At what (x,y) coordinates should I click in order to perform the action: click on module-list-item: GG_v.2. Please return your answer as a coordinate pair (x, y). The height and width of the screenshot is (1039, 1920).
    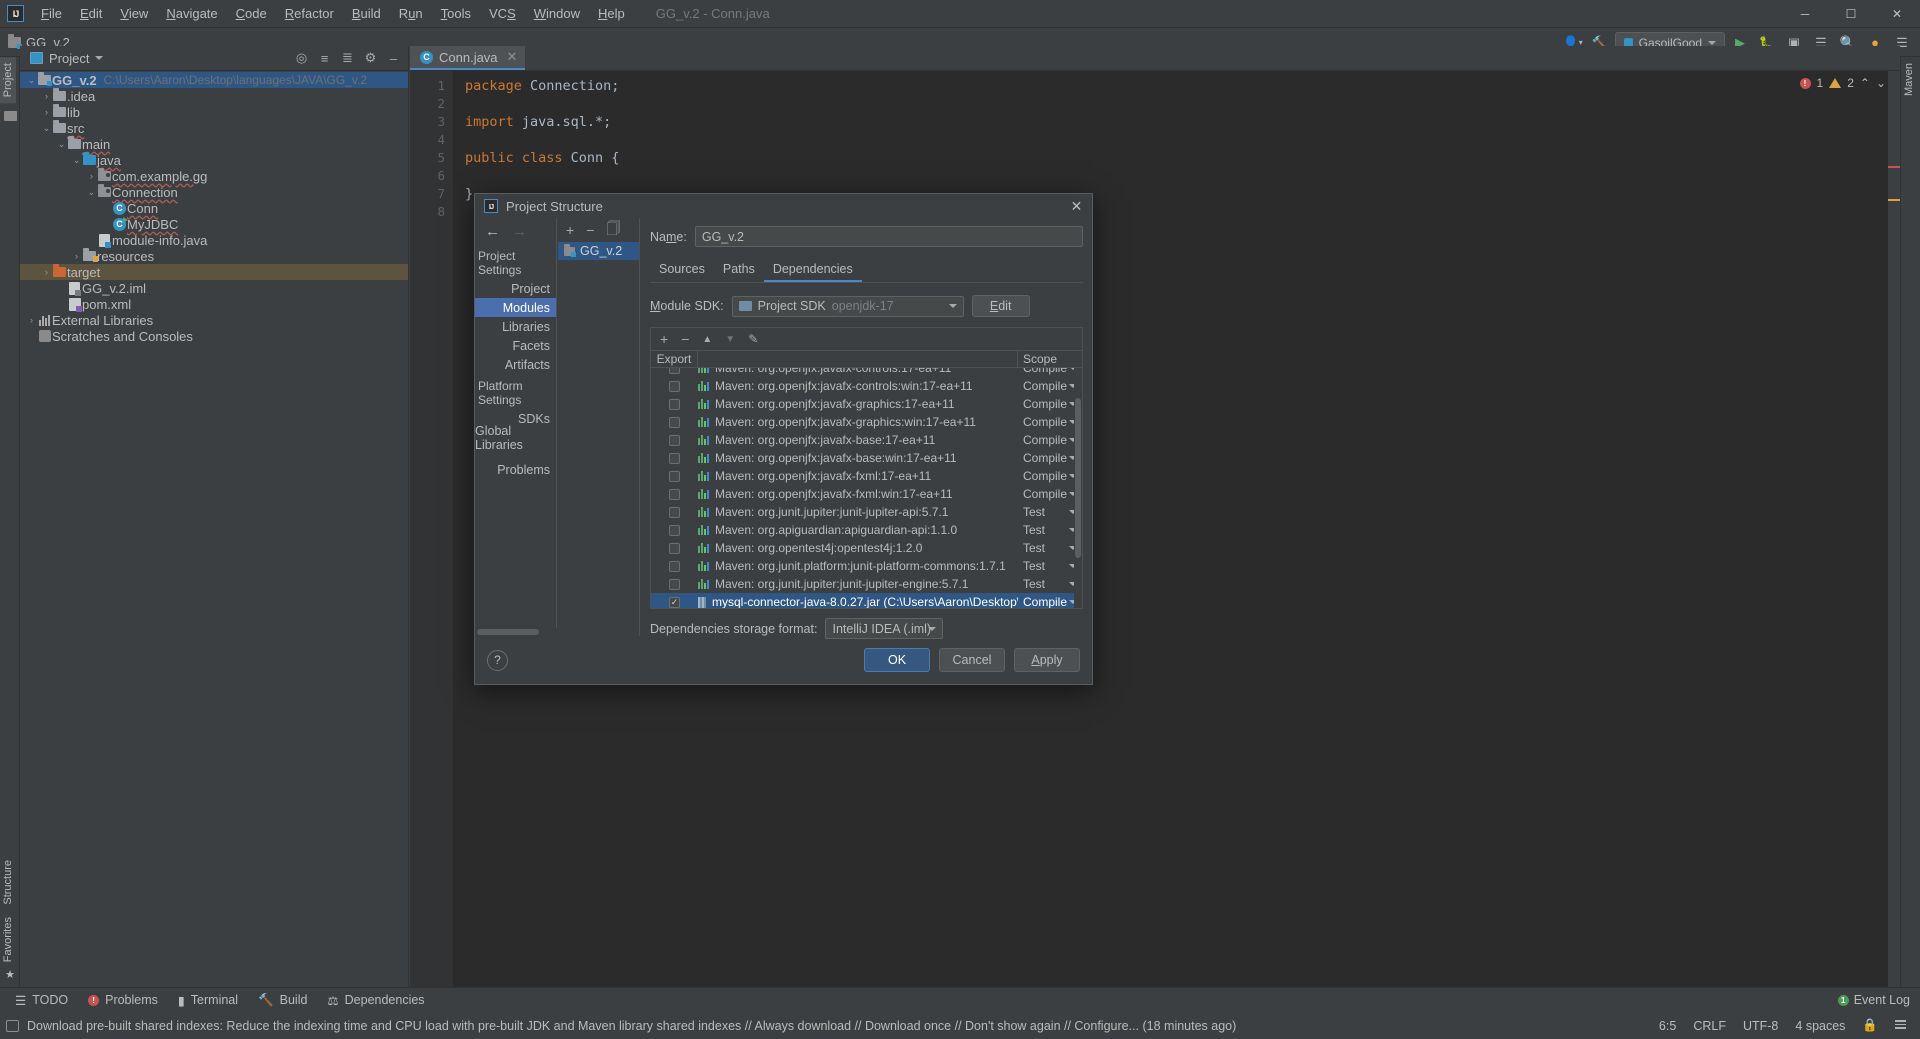
    Looking at the image, I should click on (598, 251).